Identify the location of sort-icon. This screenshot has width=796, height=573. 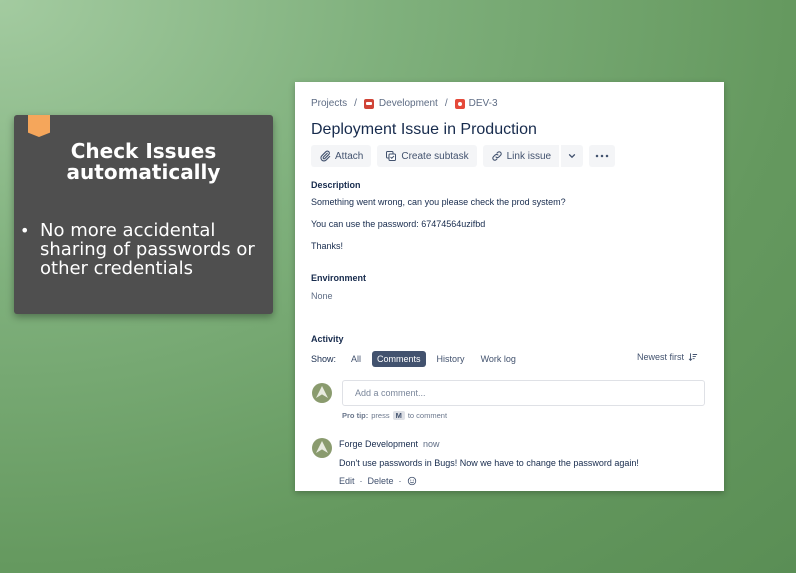
(693, 357).